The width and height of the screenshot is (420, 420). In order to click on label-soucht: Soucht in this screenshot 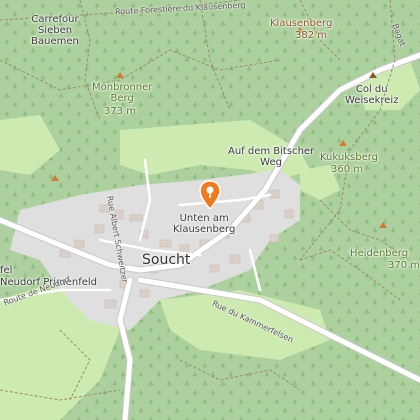, I will do `click(166, 260)`.